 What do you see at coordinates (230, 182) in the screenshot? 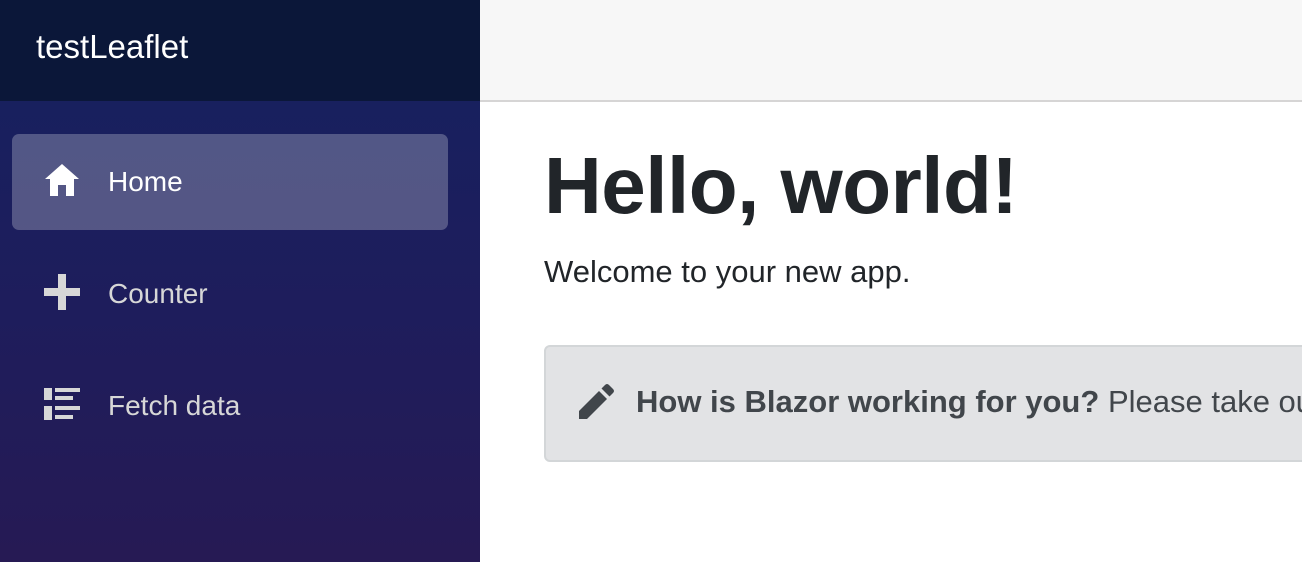
I see `nav-item-home: Home` at bounding box center [230, 182].